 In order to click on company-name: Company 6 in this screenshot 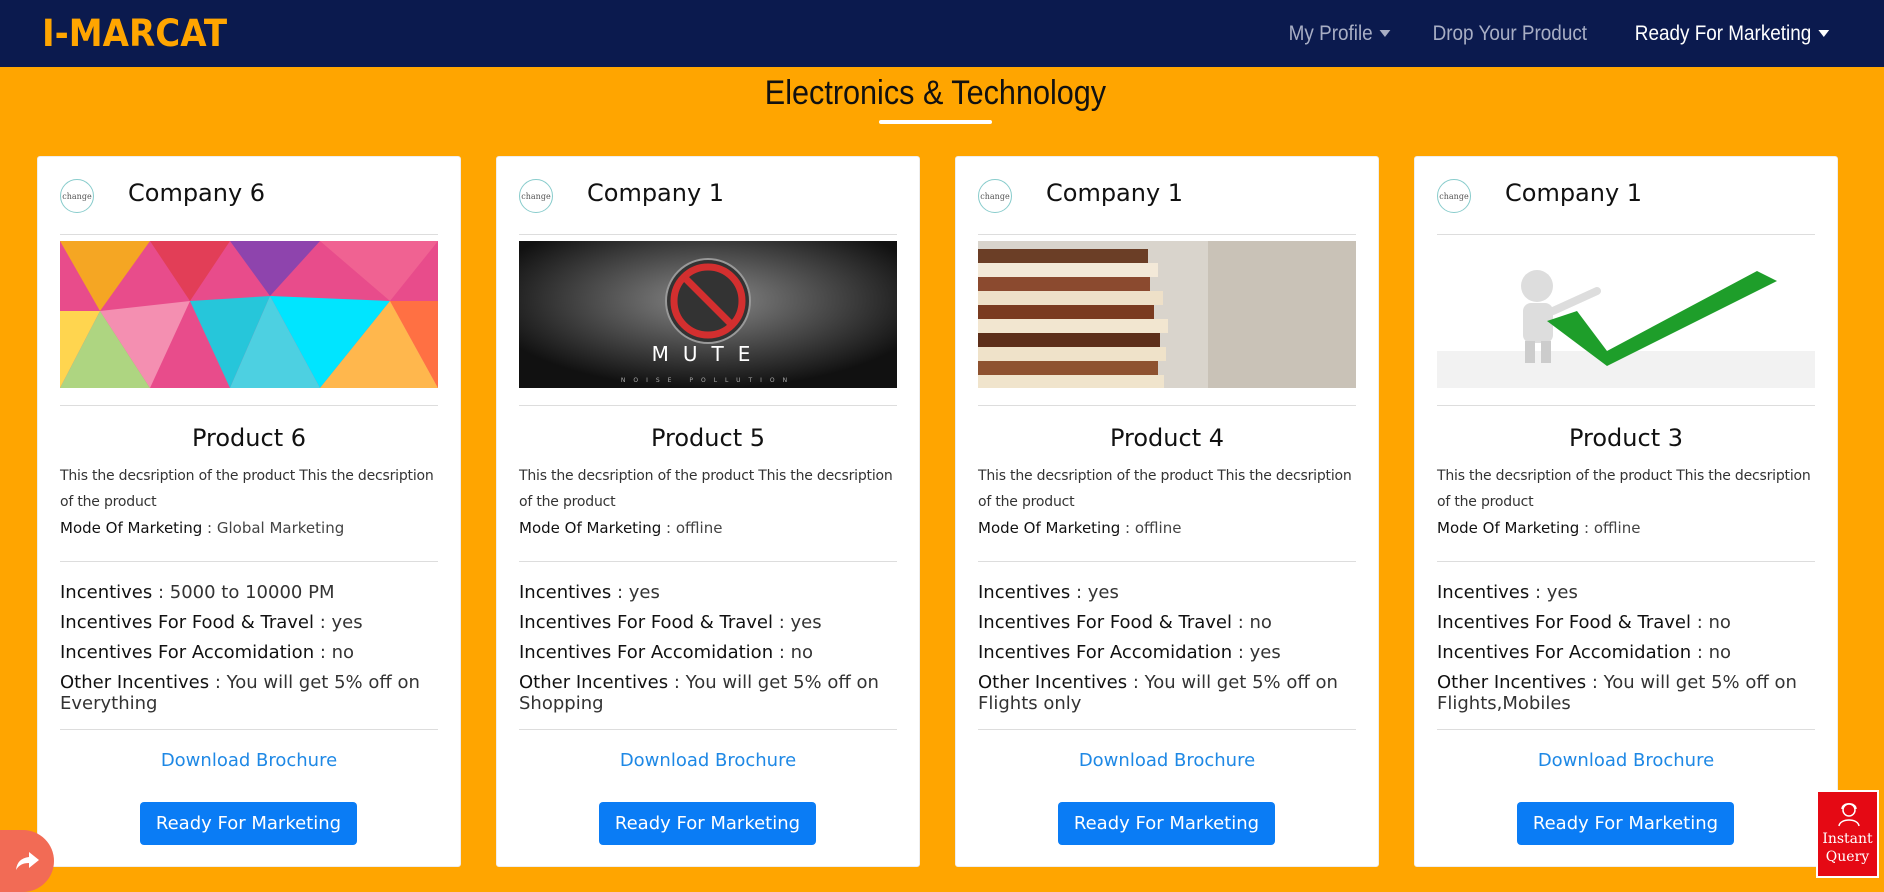, I will do `click(197, 193)`.